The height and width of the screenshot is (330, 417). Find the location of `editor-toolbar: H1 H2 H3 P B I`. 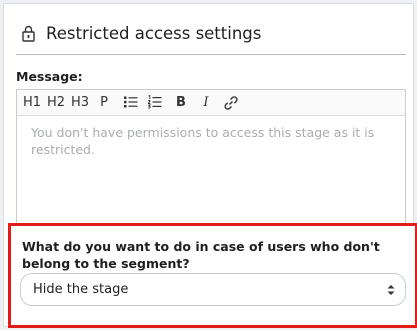

editor-toolbar: H1 H2 H3 P B I is located at coordinates (211, 103).